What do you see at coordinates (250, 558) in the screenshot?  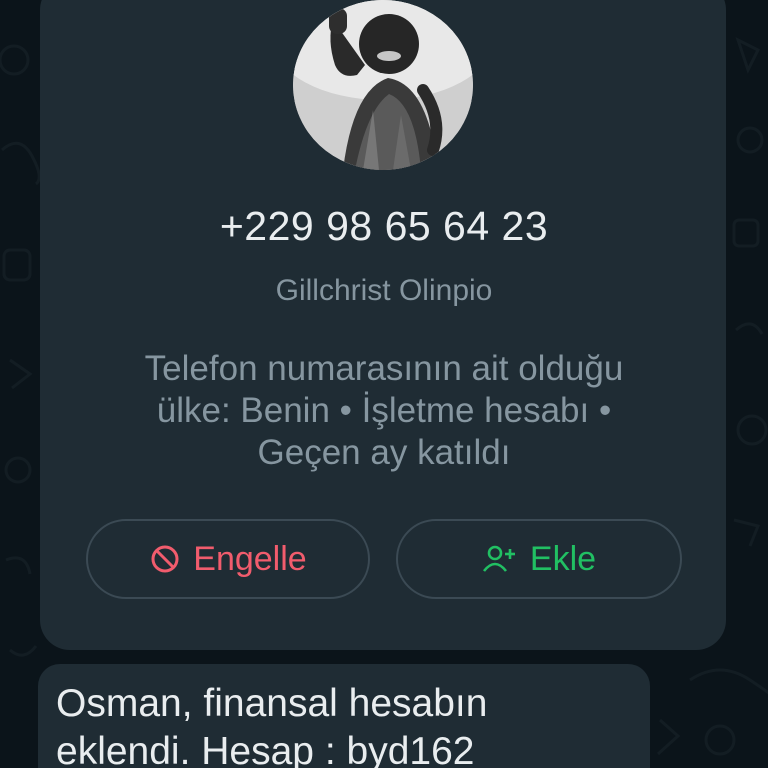 I see `block-button-label: Engelle` at bounding box center [250, 558].